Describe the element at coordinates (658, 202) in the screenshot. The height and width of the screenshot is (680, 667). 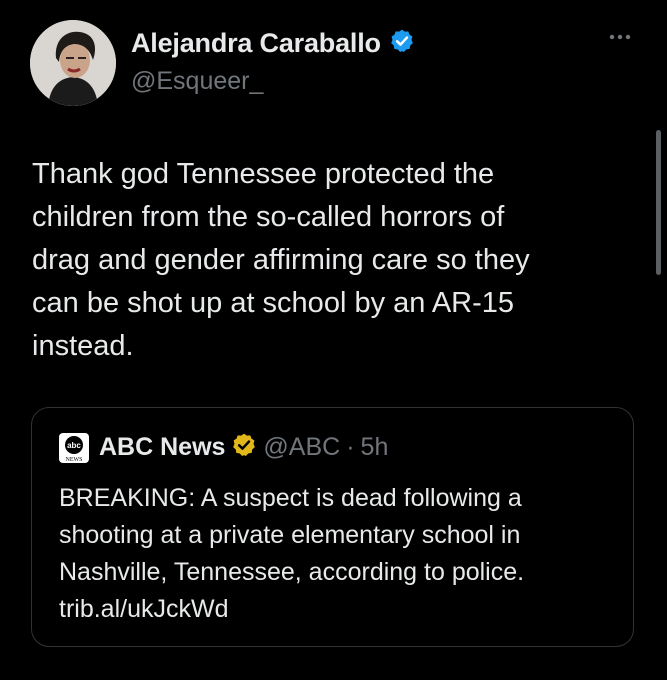
I see `scrollbar-thumb` at that location.